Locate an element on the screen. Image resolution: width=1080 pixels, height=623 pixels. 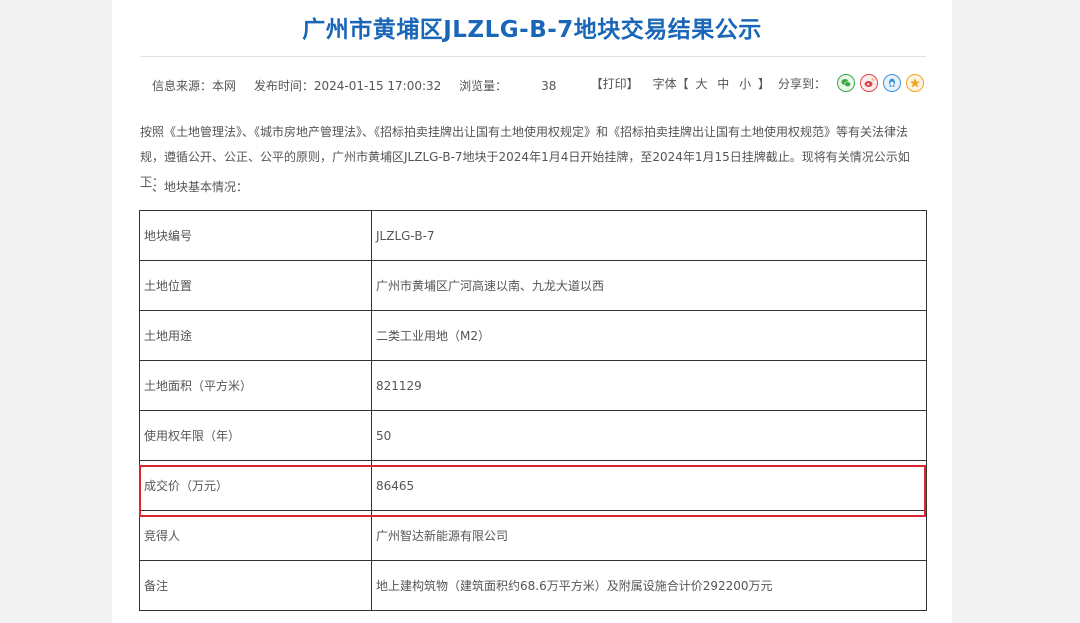
row-label: 使用权年限（年） is located at coordinates (255, 435).